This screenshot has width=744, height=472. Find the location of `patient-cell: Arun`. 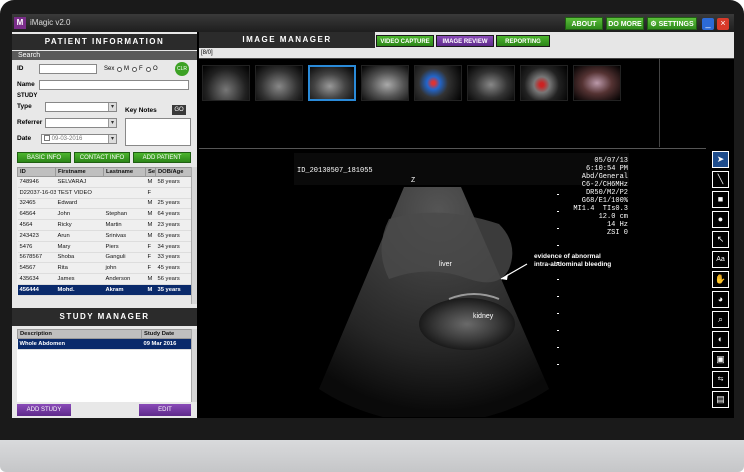

patient-cell: Arun is located at coordinates (79, 236).